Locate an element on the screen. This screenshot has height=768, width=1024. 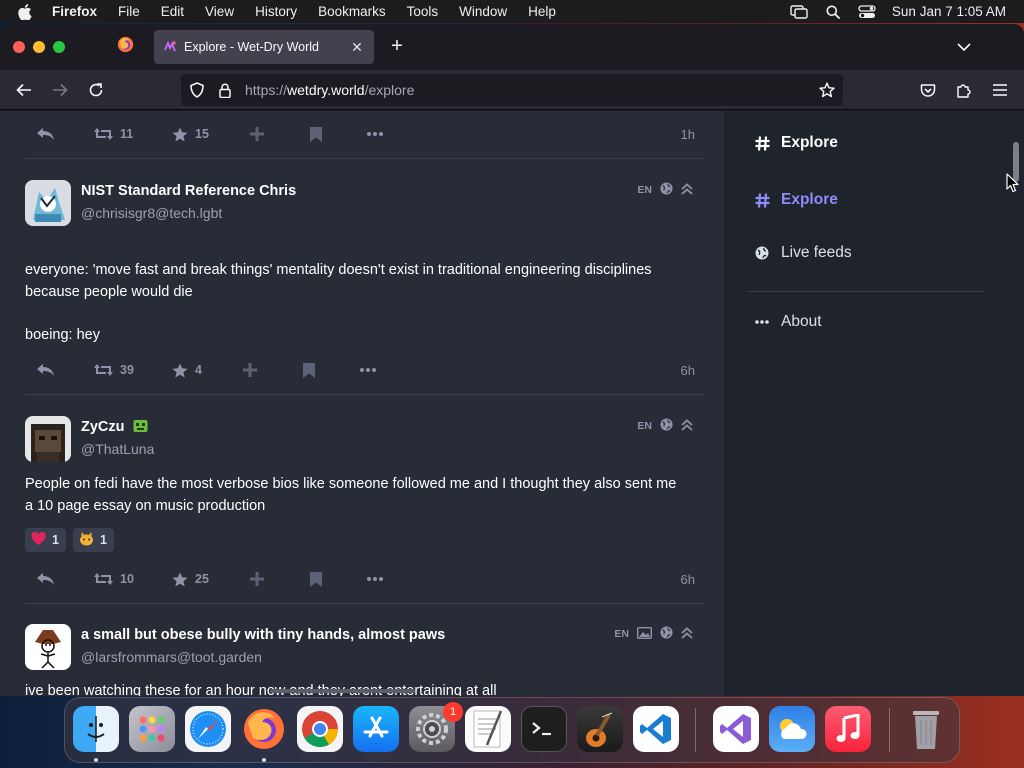
vs-code-icon is located at coordinates (656, 729).